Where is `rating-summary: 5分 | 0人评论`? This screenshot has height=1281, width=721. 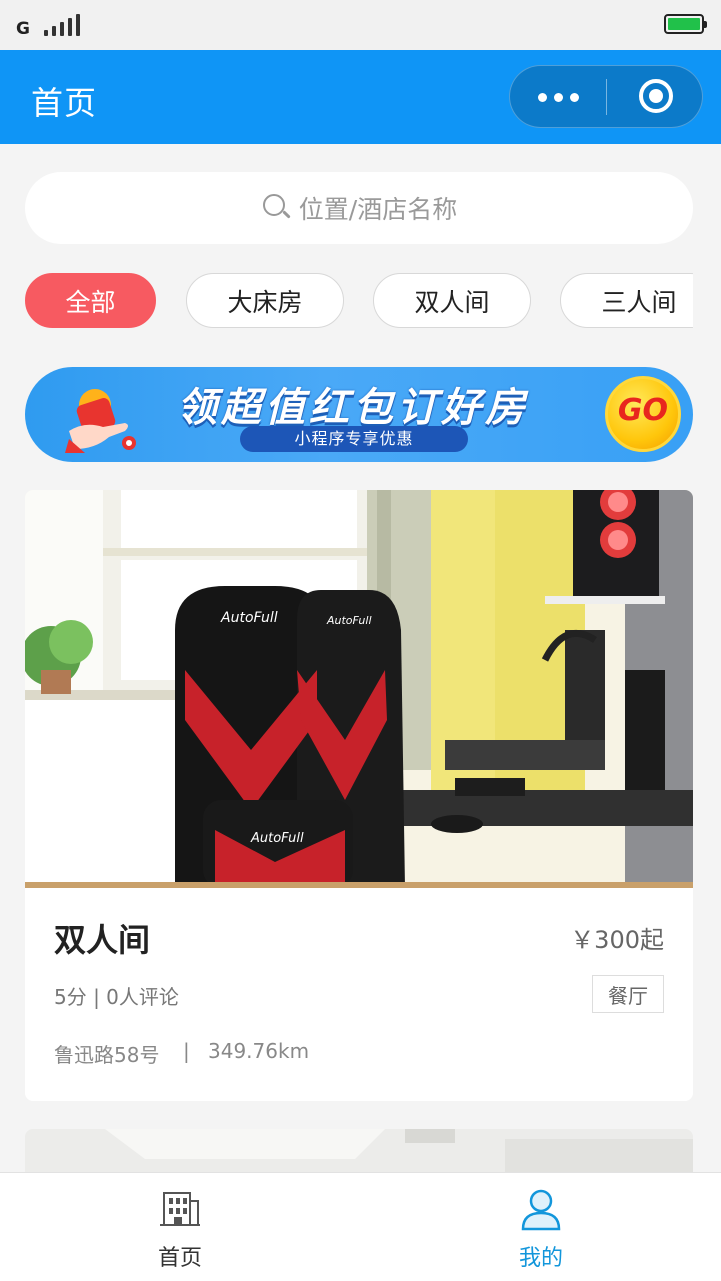 rating-summary: 5分 | 0人评论 is located at coordinates (116, 997).